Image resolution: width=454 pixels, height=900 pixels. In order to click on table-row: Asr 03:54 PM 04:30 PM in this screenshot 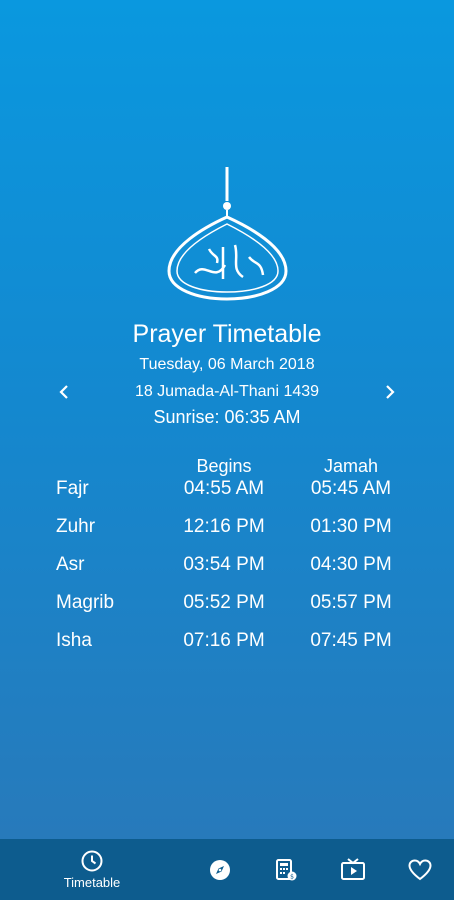, I will do `click(227, 573)`.